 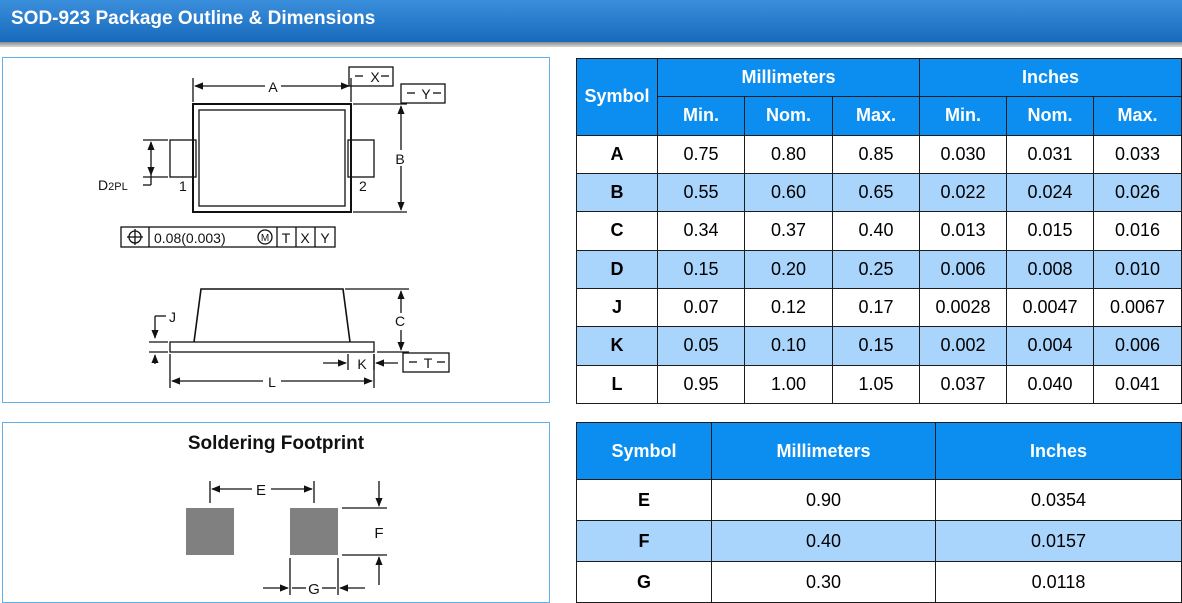 I want to click on cell-mm-nom: 1.00, so click(x=788, y=384).